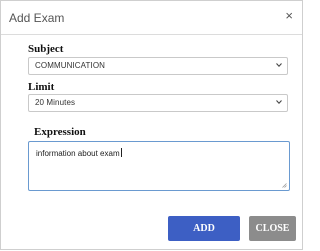 The height and width of the screenshot is (251, 320). What do you see at coordinates (158, 103) in the screenshot?
I see `limit-select: 20 Minutes` at bounding box center [158, 103].